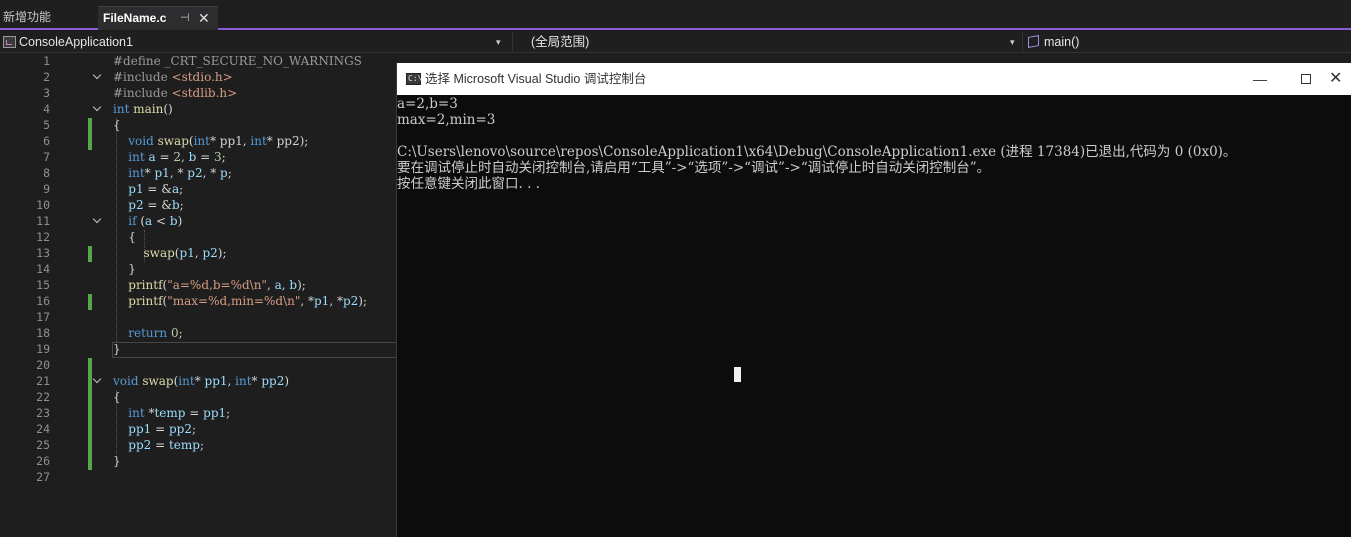  What do you see at coordinates (254, 350) in the screenshot?
I see `current-line-highlight` at bounding box center [254, 350].